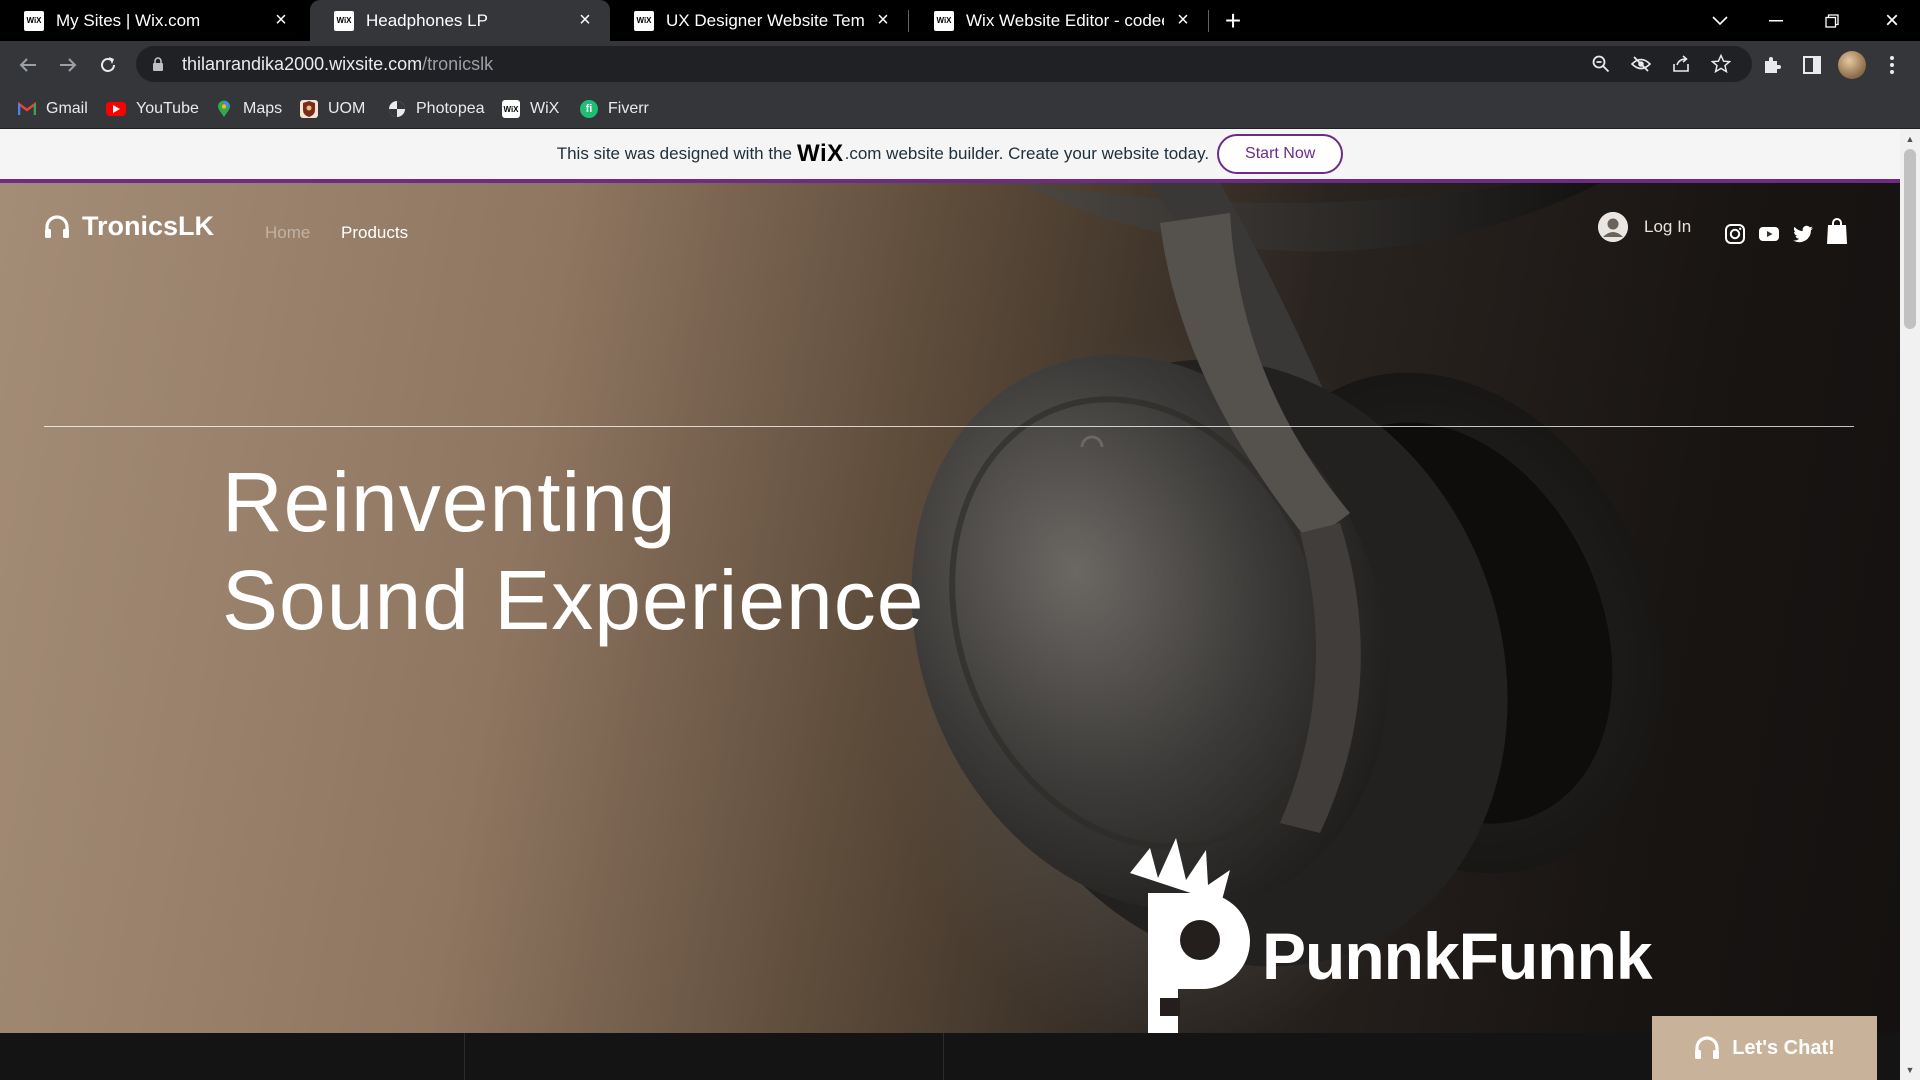 Image resolution: width=1920 pixels, height=1080 pixels. I want to click on login-label: Log In, so click(1668, 226).